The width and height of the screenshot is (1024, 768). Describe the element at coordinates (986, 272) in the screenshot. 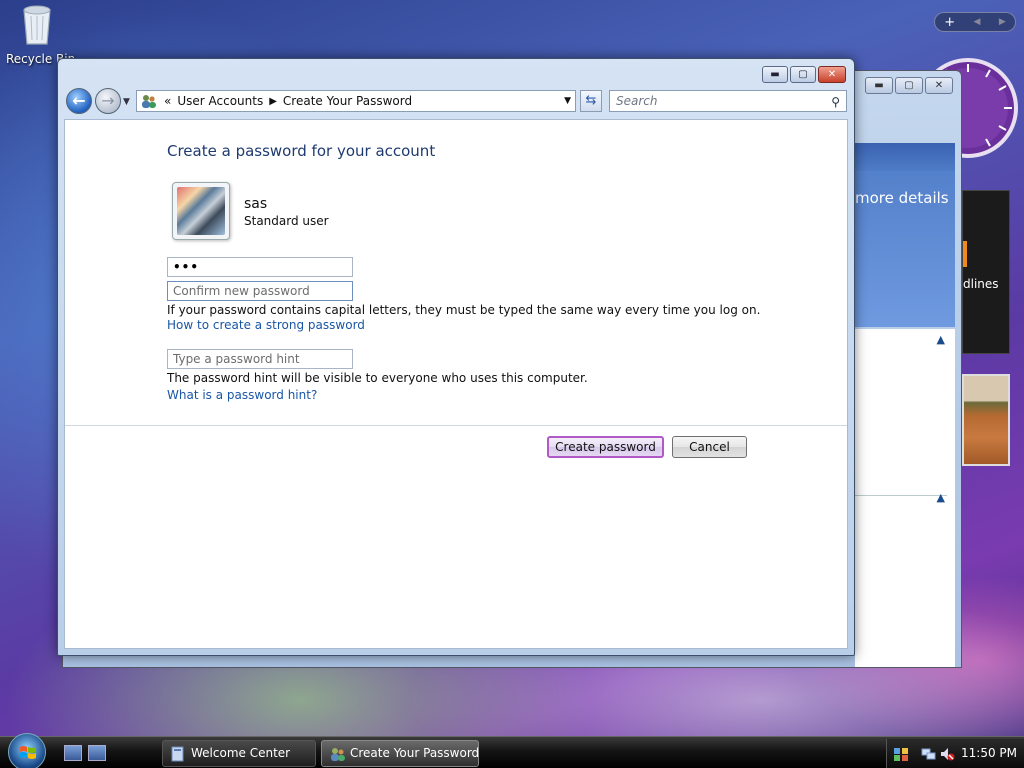

I see `feed-headlines-gadget: dlines` at that location.